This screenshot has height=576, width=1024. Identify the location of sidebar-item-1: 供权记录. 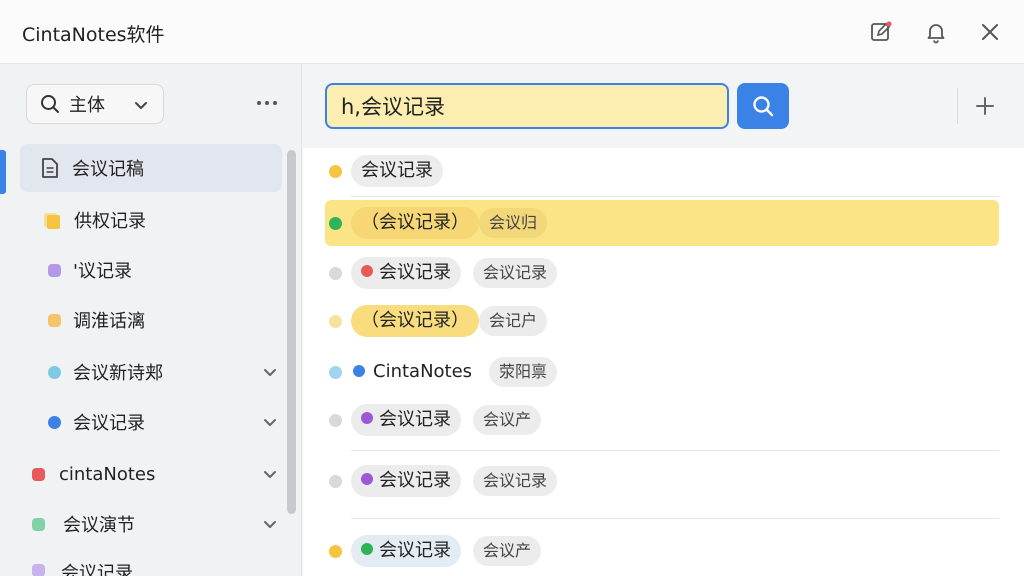
(151, 220).